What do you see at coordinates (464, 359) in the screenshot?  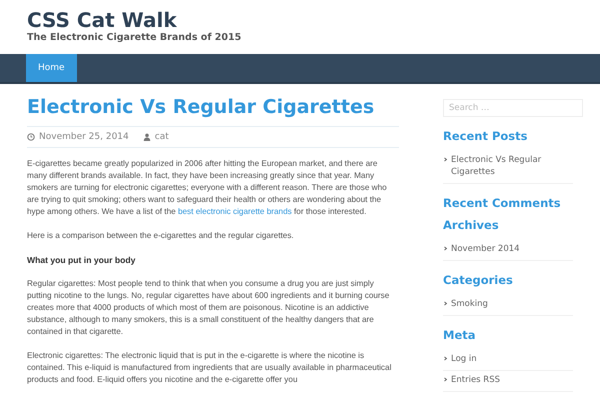 I see `sidebar-link: Log in` at bounding box center [464, 359].